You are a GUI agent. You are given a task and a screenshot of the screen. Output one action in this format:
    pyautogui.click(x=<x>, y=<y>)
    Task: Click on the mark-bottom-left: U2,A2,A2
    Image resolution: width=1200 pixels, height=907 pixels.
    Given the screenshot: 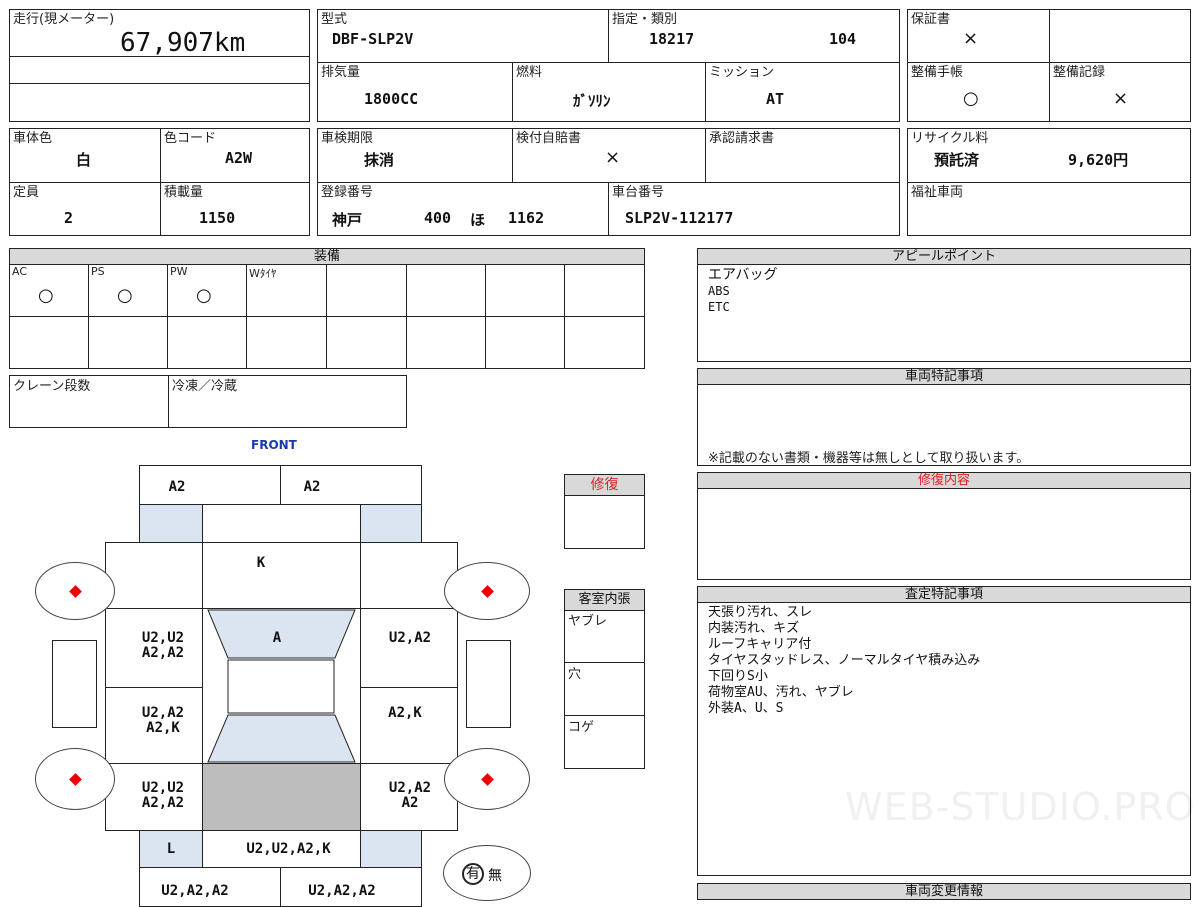 What is the action you would take?
    pyautogui.click(x=195, y=891)
    